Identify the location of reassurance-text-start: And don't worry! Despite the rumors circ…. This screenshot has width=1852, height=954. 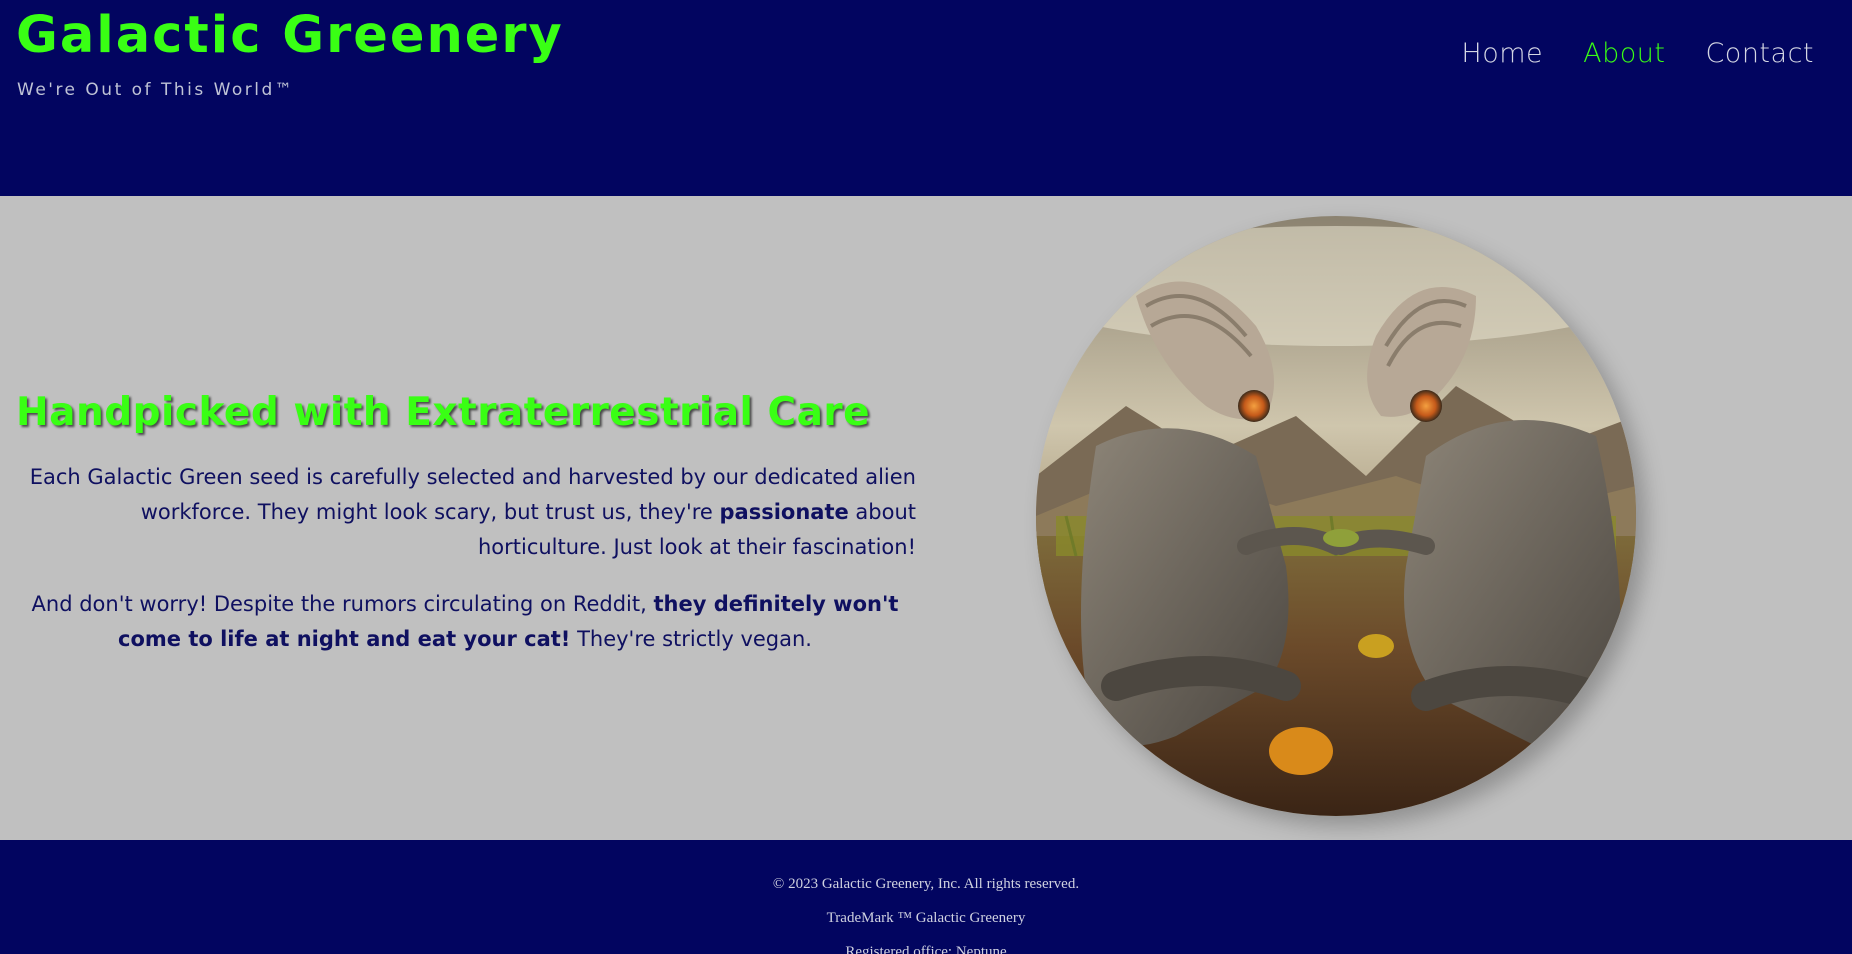
(342, 604).